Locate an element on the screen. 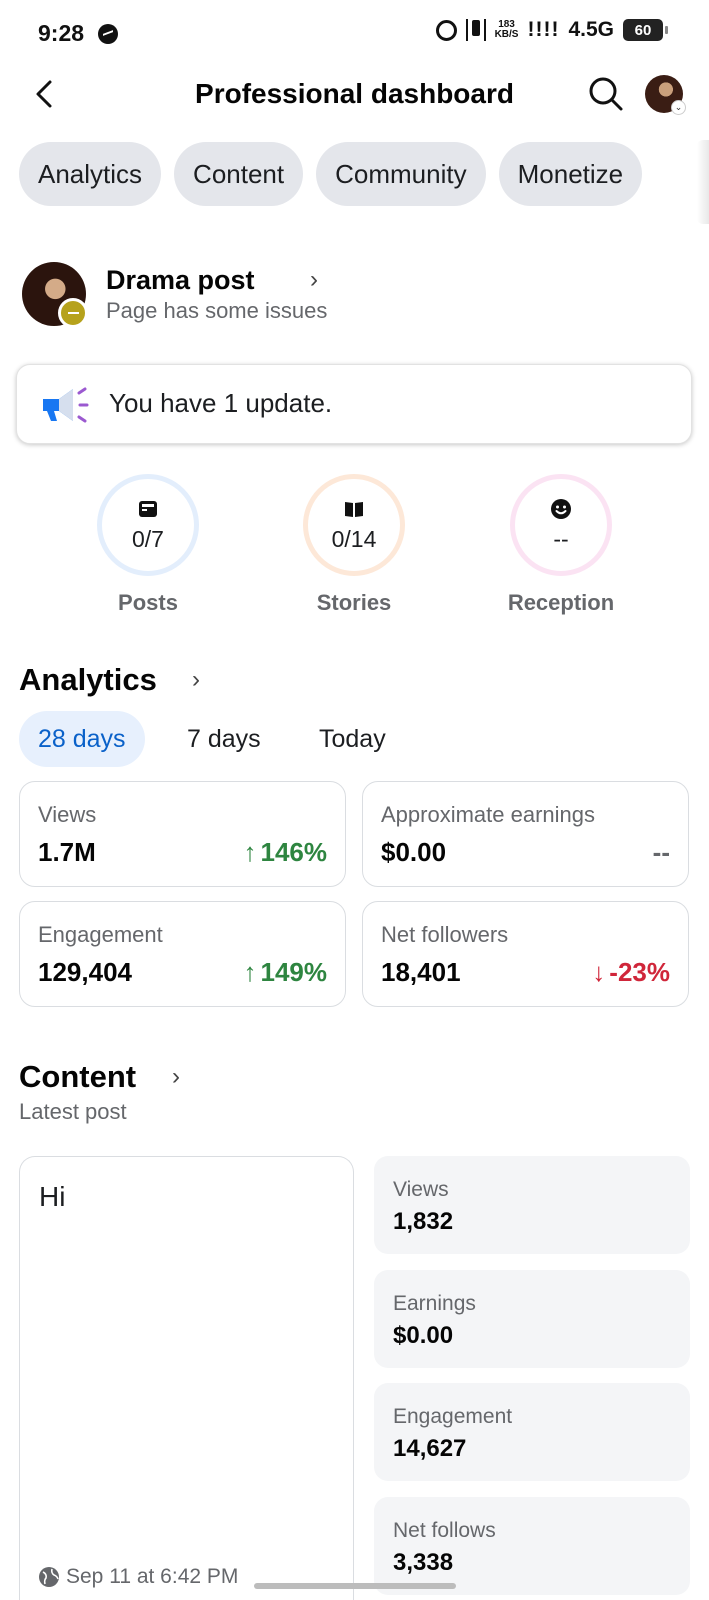 This screenshot has width=709, height=1600. globe-icon is located at coordinates (49, 1577).